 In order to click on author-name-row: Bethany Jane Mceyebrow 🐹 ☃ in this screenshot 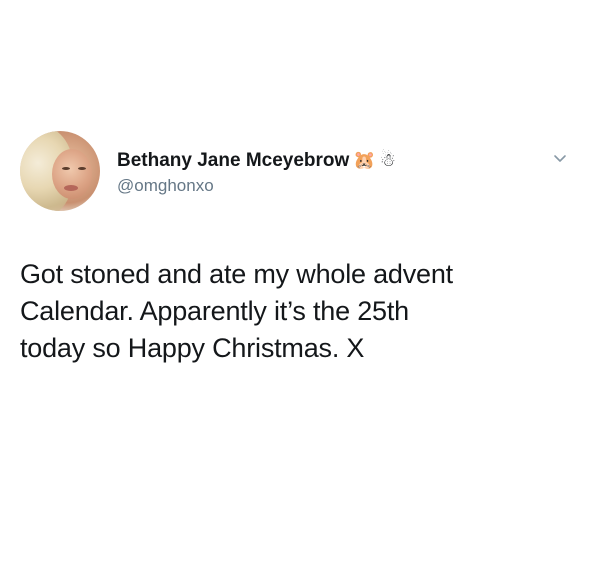, I will do `click(256, 161)`.